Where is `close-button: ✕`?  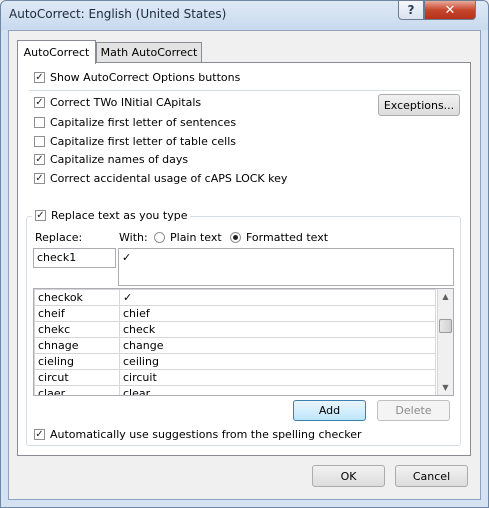 close-button: ✕ is located at coordinates (450, 10).